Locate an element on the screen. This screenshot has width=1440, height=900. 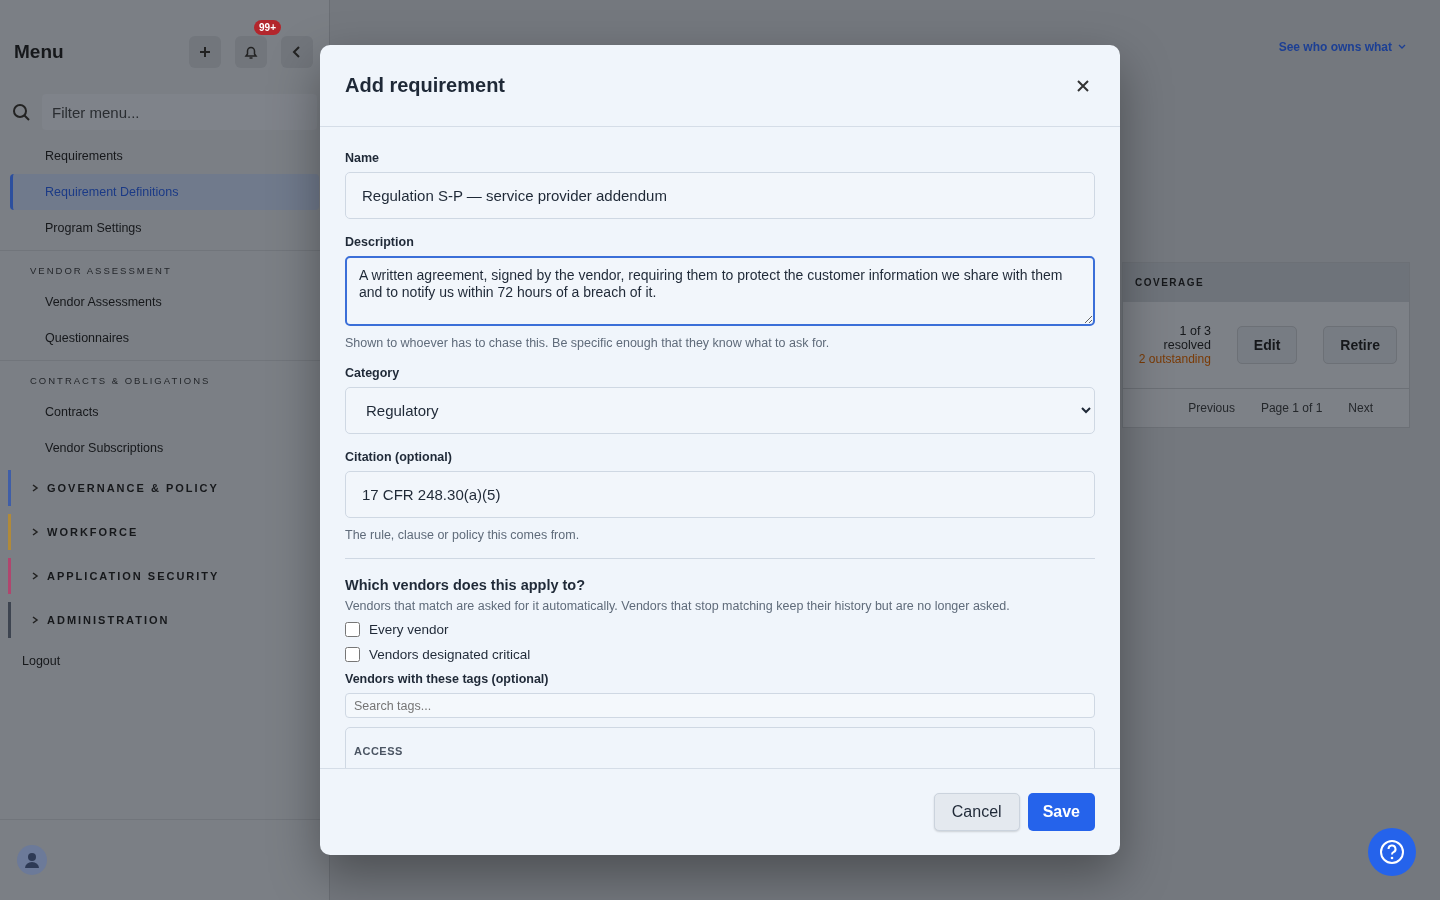
menu-title: Menu is located at coordinates (39, 52).